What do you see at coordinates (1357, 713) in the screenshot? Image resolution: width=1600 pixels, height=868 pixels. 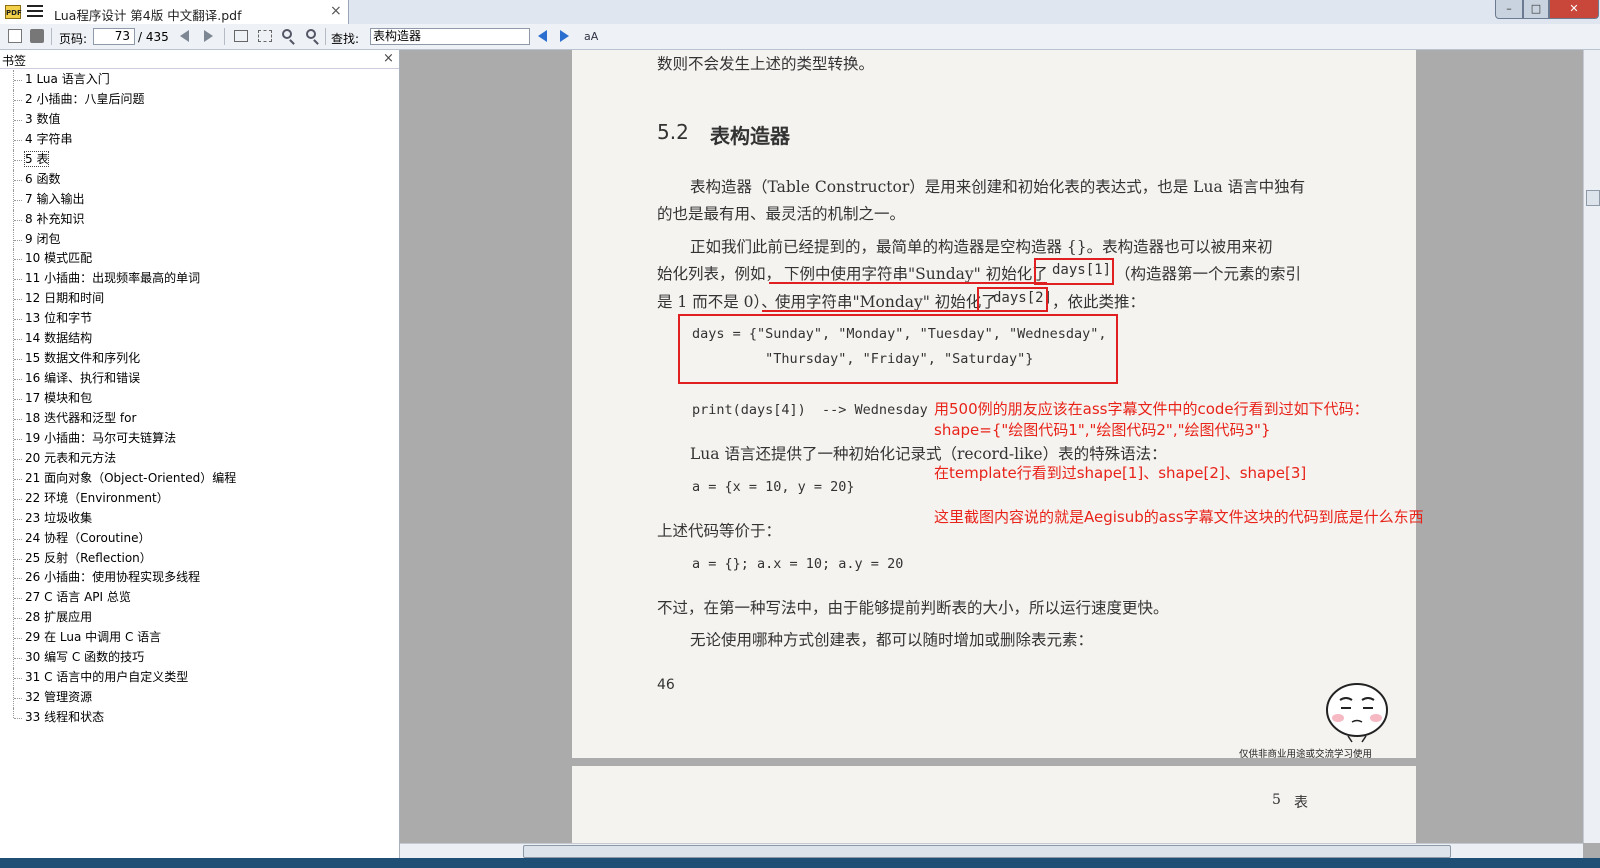 I see `sticker-face-icon` at bounding box center [1357, 713].